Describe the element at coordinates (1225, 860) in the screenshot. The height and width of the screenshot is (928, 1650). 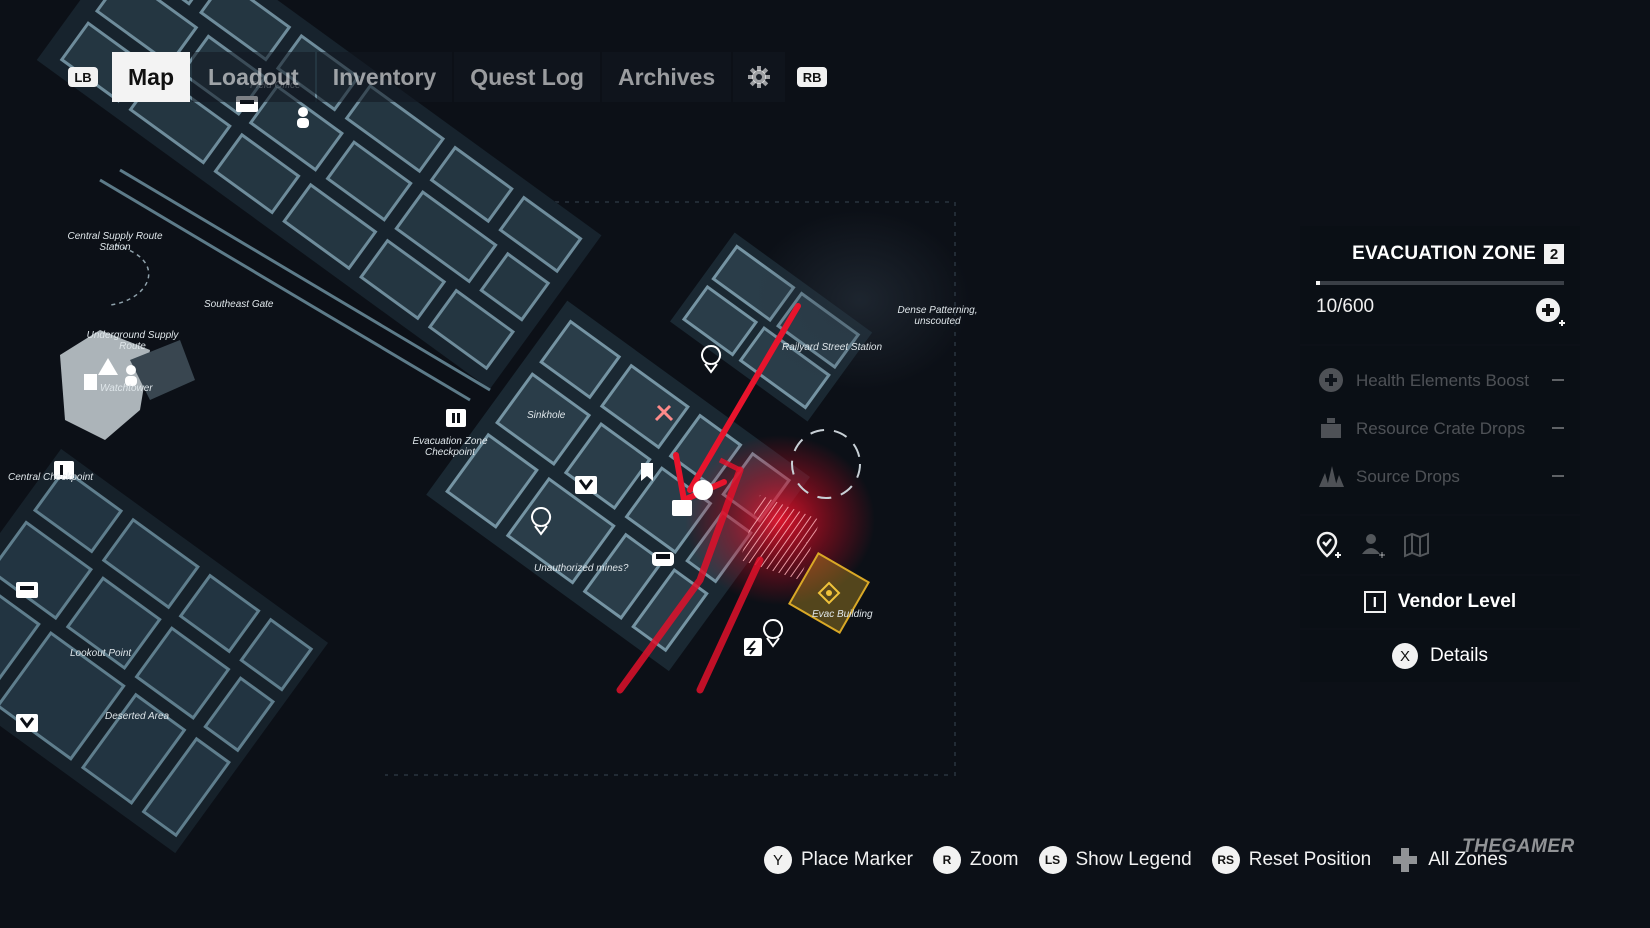
I see `right-stick-press-icon: RS` at that location.